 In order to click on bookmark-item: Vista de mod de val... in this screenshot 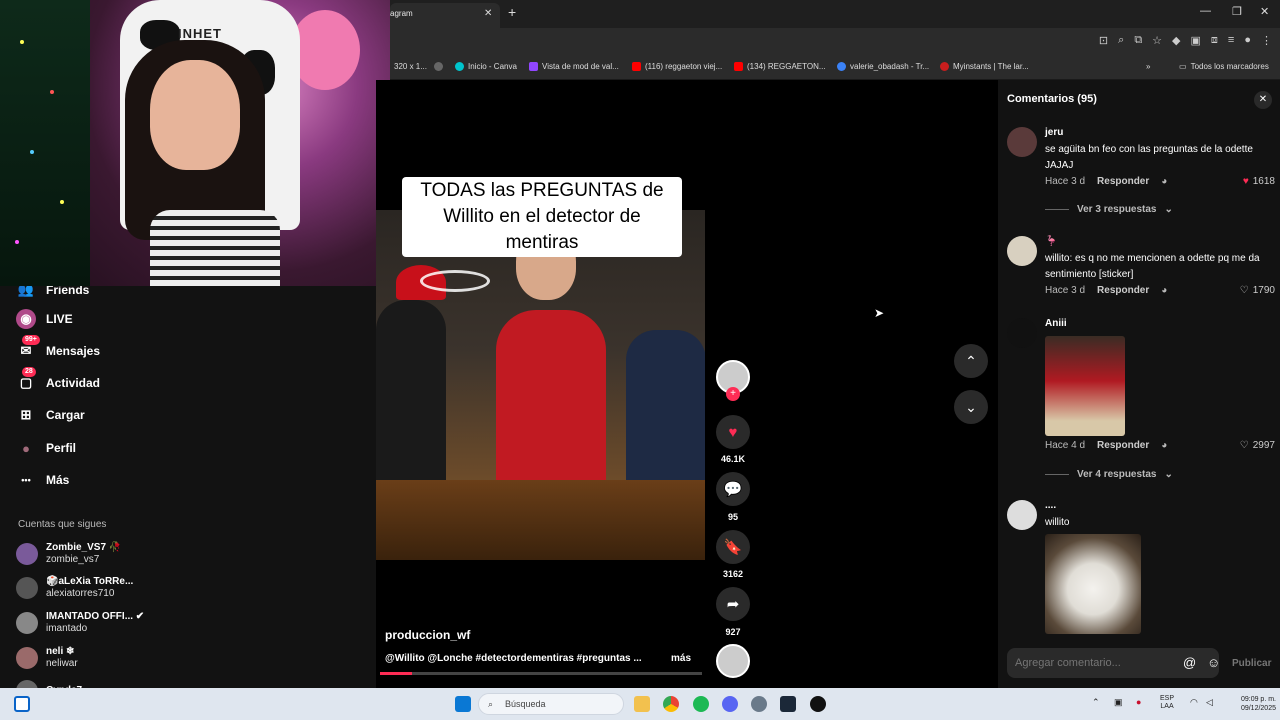, I will do `click(574, 66)`.